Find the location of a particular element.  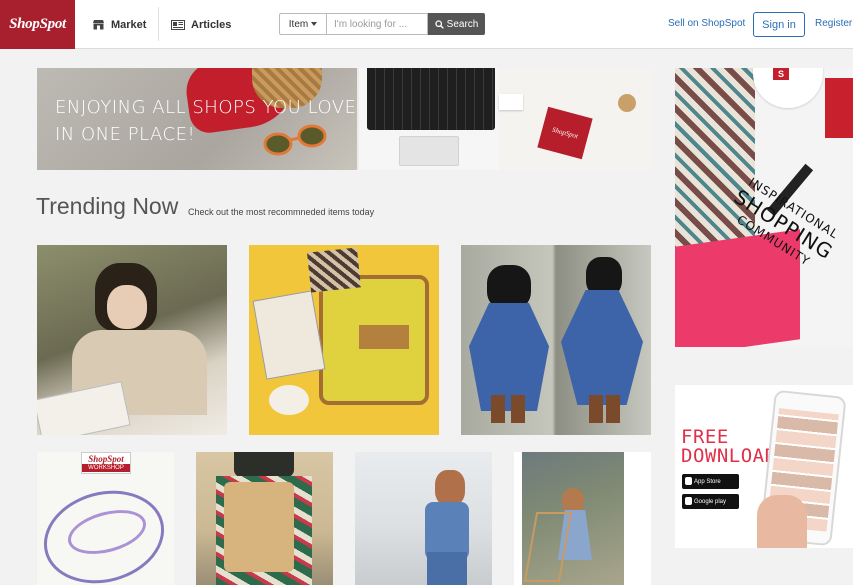

product-2-pouch is located at coordinates (334, 270).